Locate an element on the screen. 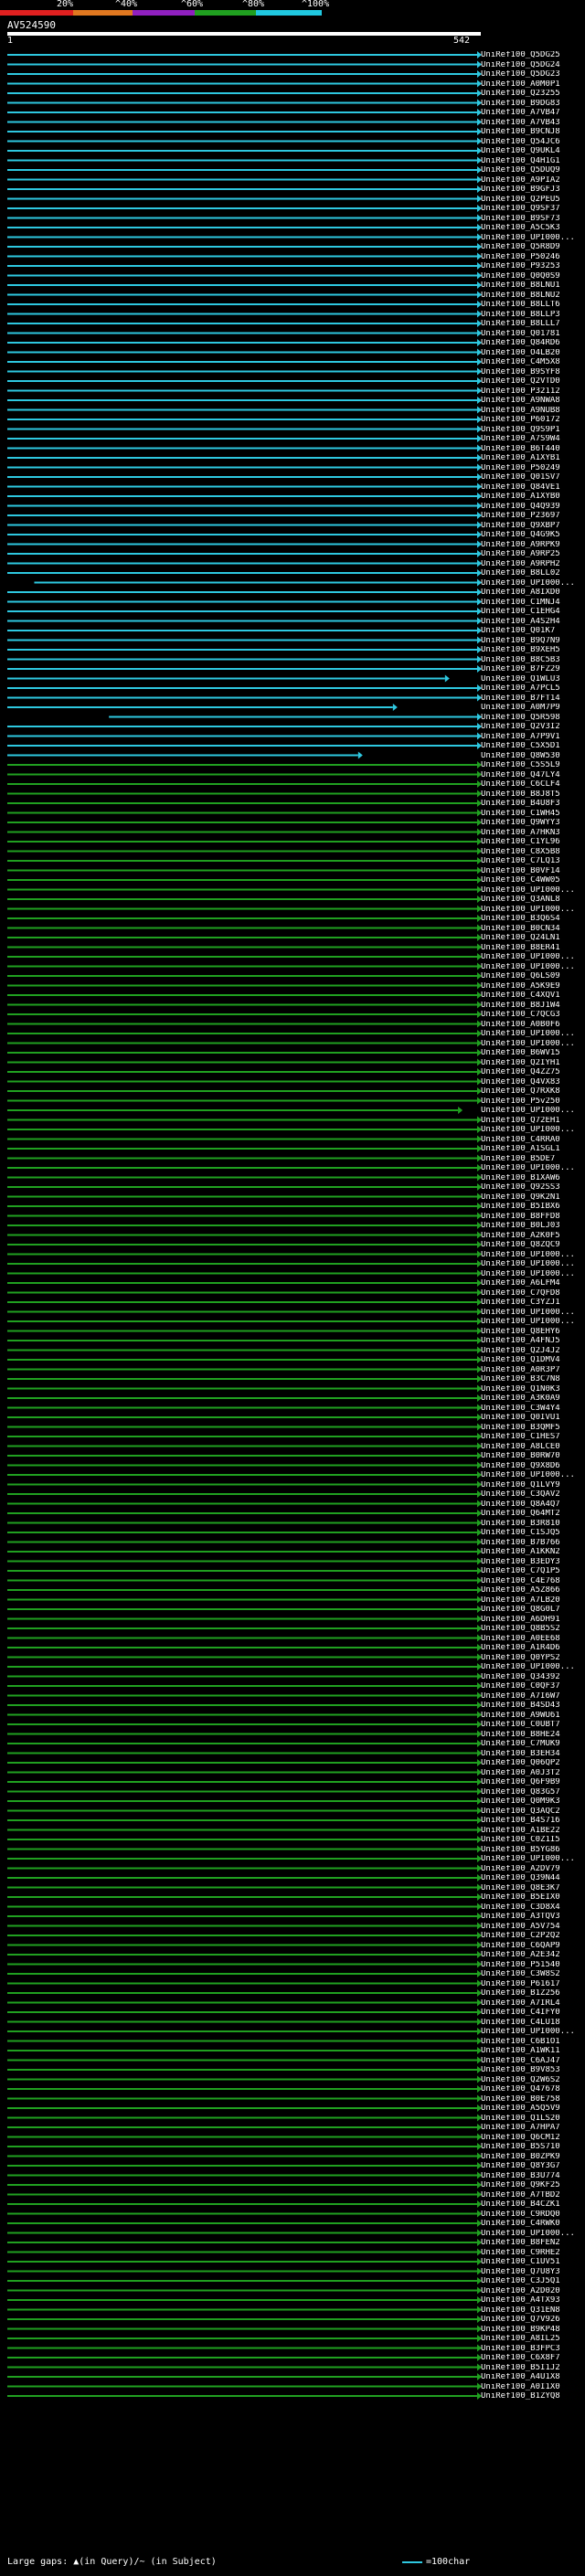 The height and width of the screenshot is (2576, 585). hit-label: UniRef100_C1WH45 is located at coordinates (532, 814).